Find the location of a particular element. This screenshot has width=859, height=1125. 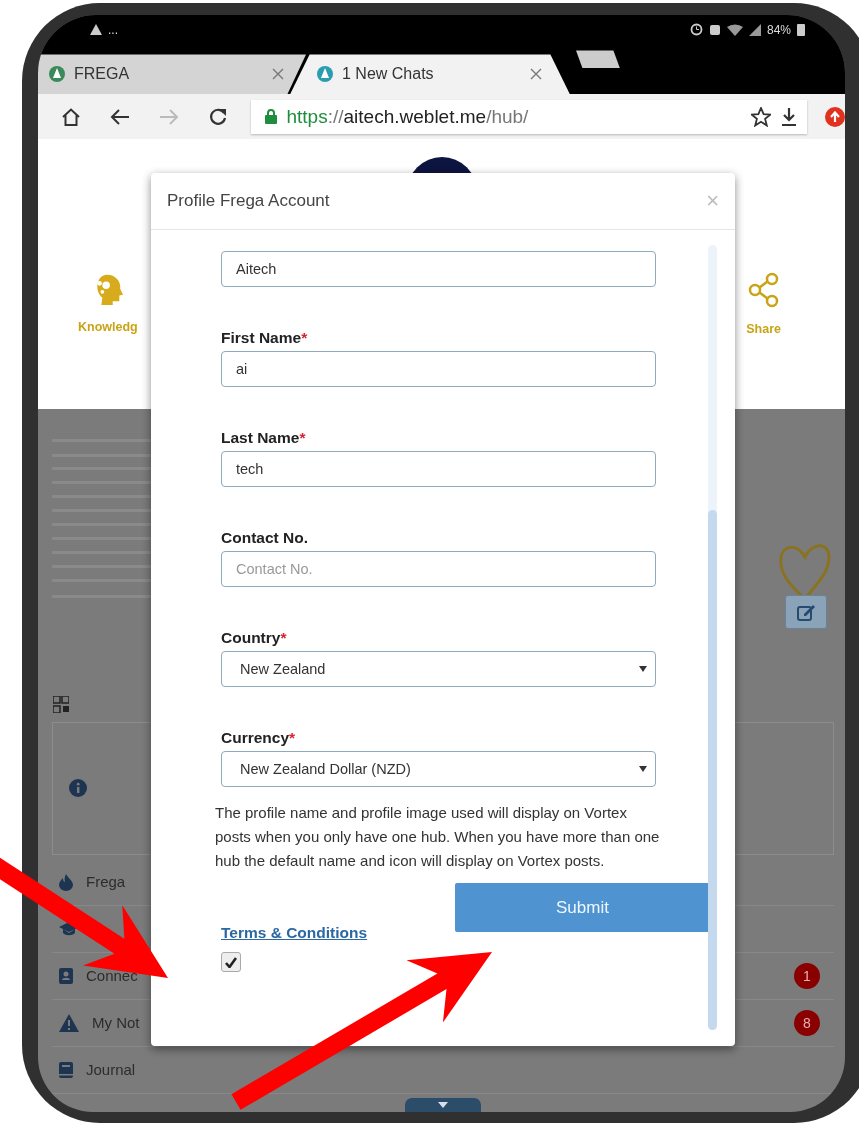

signal-icon is located at coordinates (754, 29).